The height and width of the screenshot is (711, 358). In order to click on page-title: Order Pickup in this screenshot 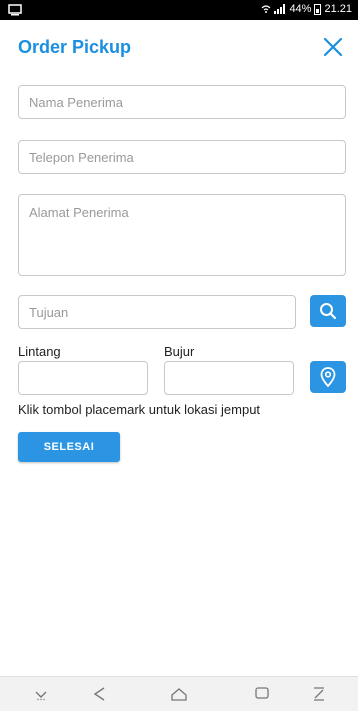, I will do `click(75, 47)`.